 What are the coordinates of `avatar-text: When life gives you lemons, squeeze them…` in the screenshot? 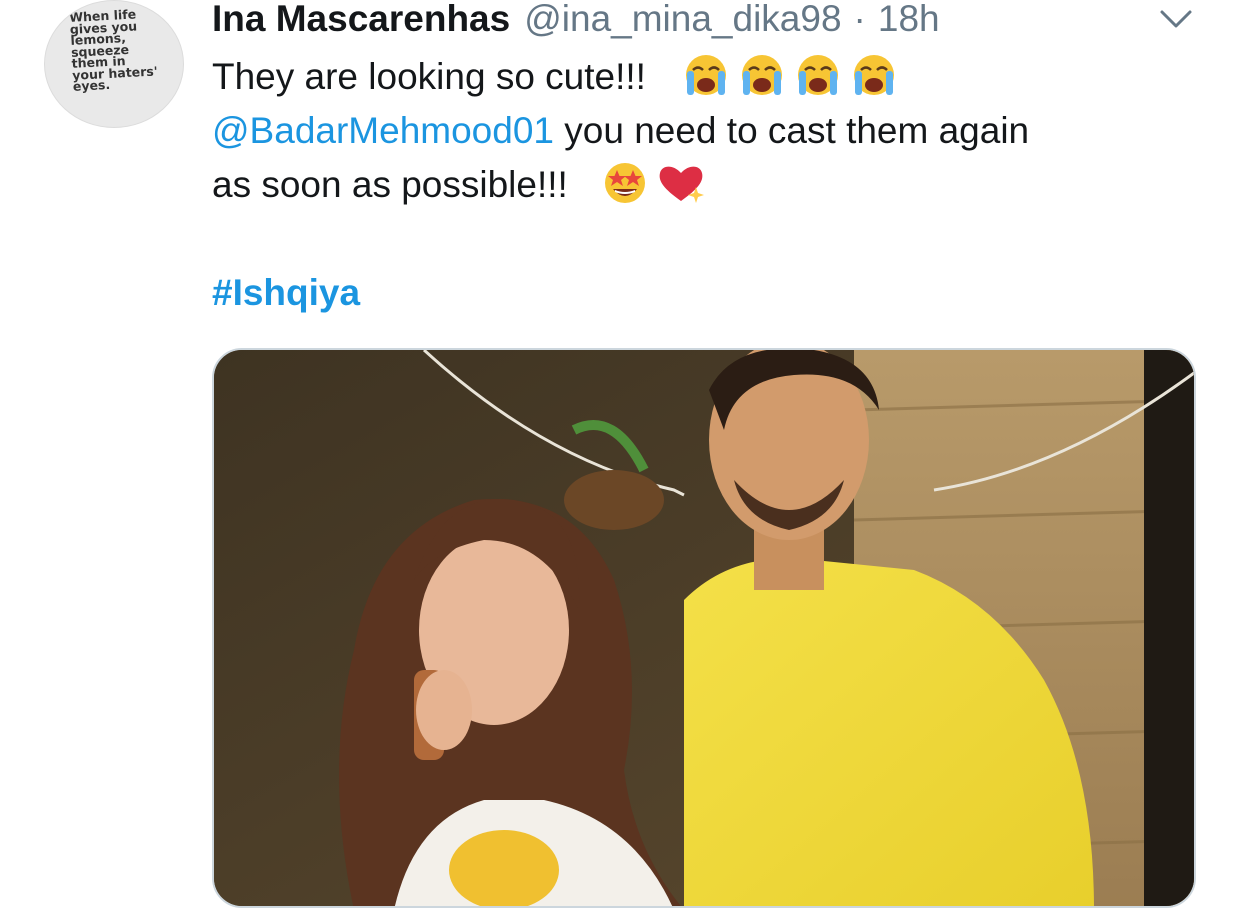 It's located at (113, 50).